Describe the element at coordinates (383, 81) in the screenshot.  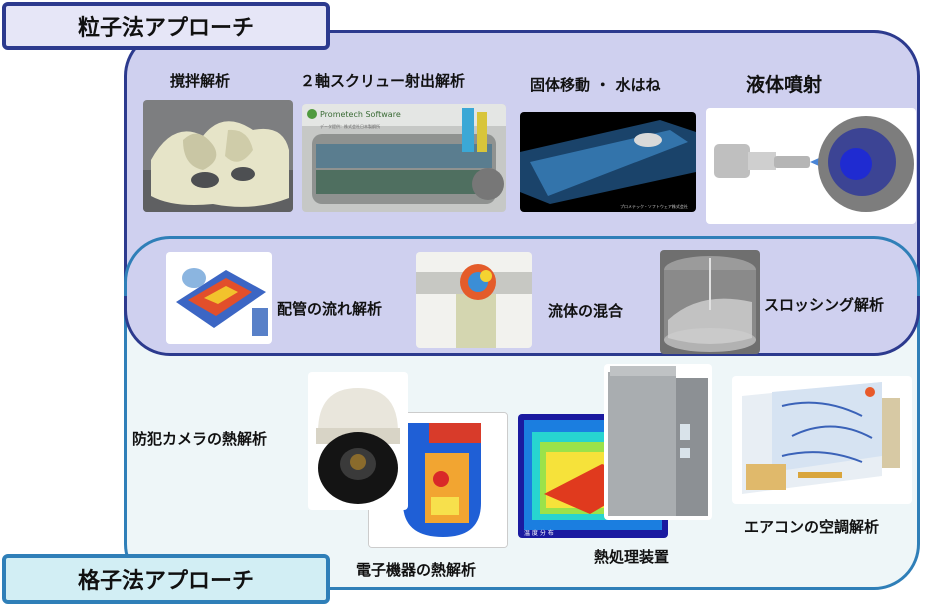
I see `label-twin-screw: ２軸スクリュー射出解析` at that location.